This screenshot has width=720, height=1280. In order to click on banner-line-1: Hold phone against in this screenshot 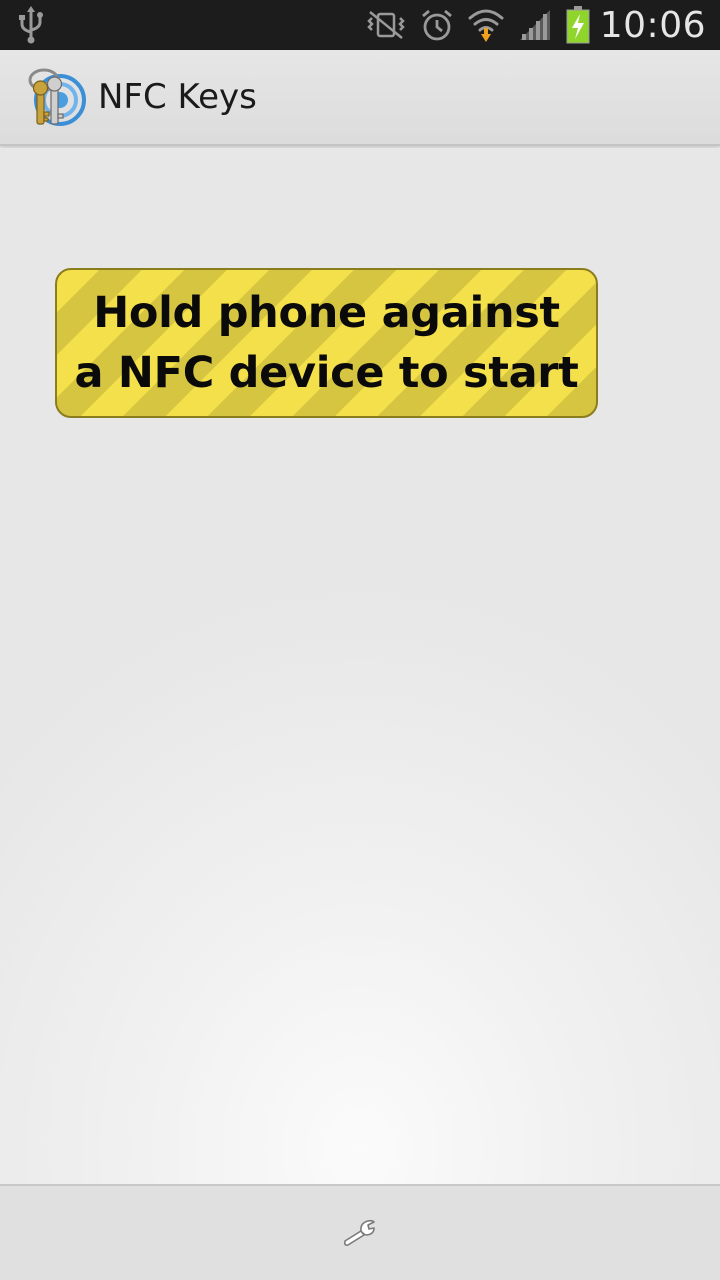, I will do `click(326, 313)`.